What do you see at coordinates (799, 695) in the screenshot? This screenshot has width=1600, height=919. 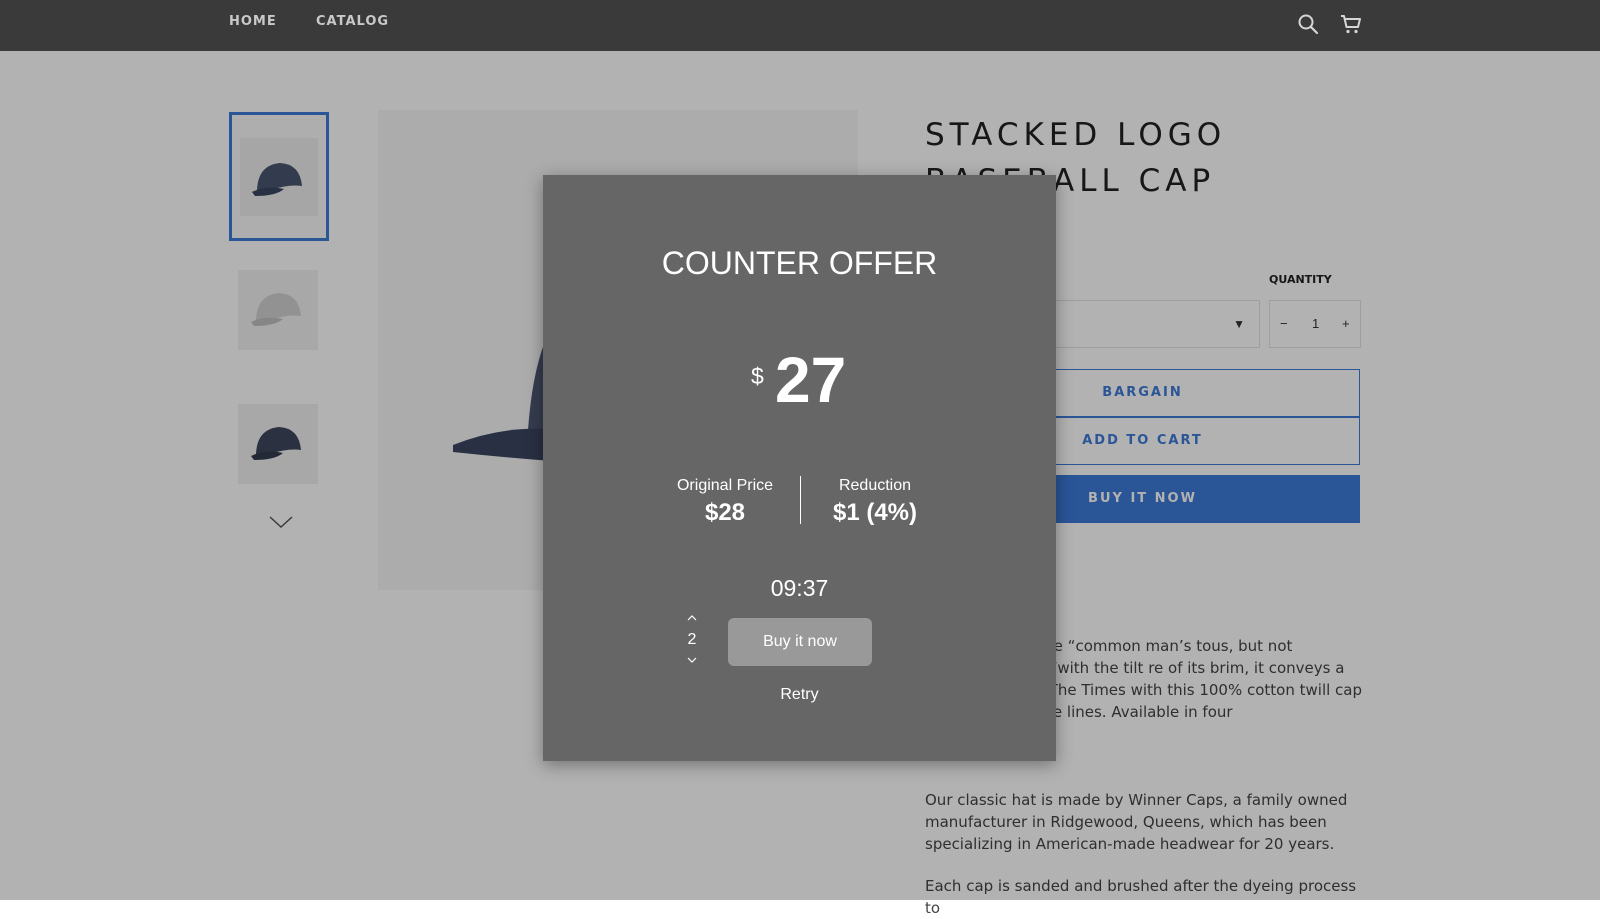 I see `retry-link: Retry` at bounding box center [799, 695].